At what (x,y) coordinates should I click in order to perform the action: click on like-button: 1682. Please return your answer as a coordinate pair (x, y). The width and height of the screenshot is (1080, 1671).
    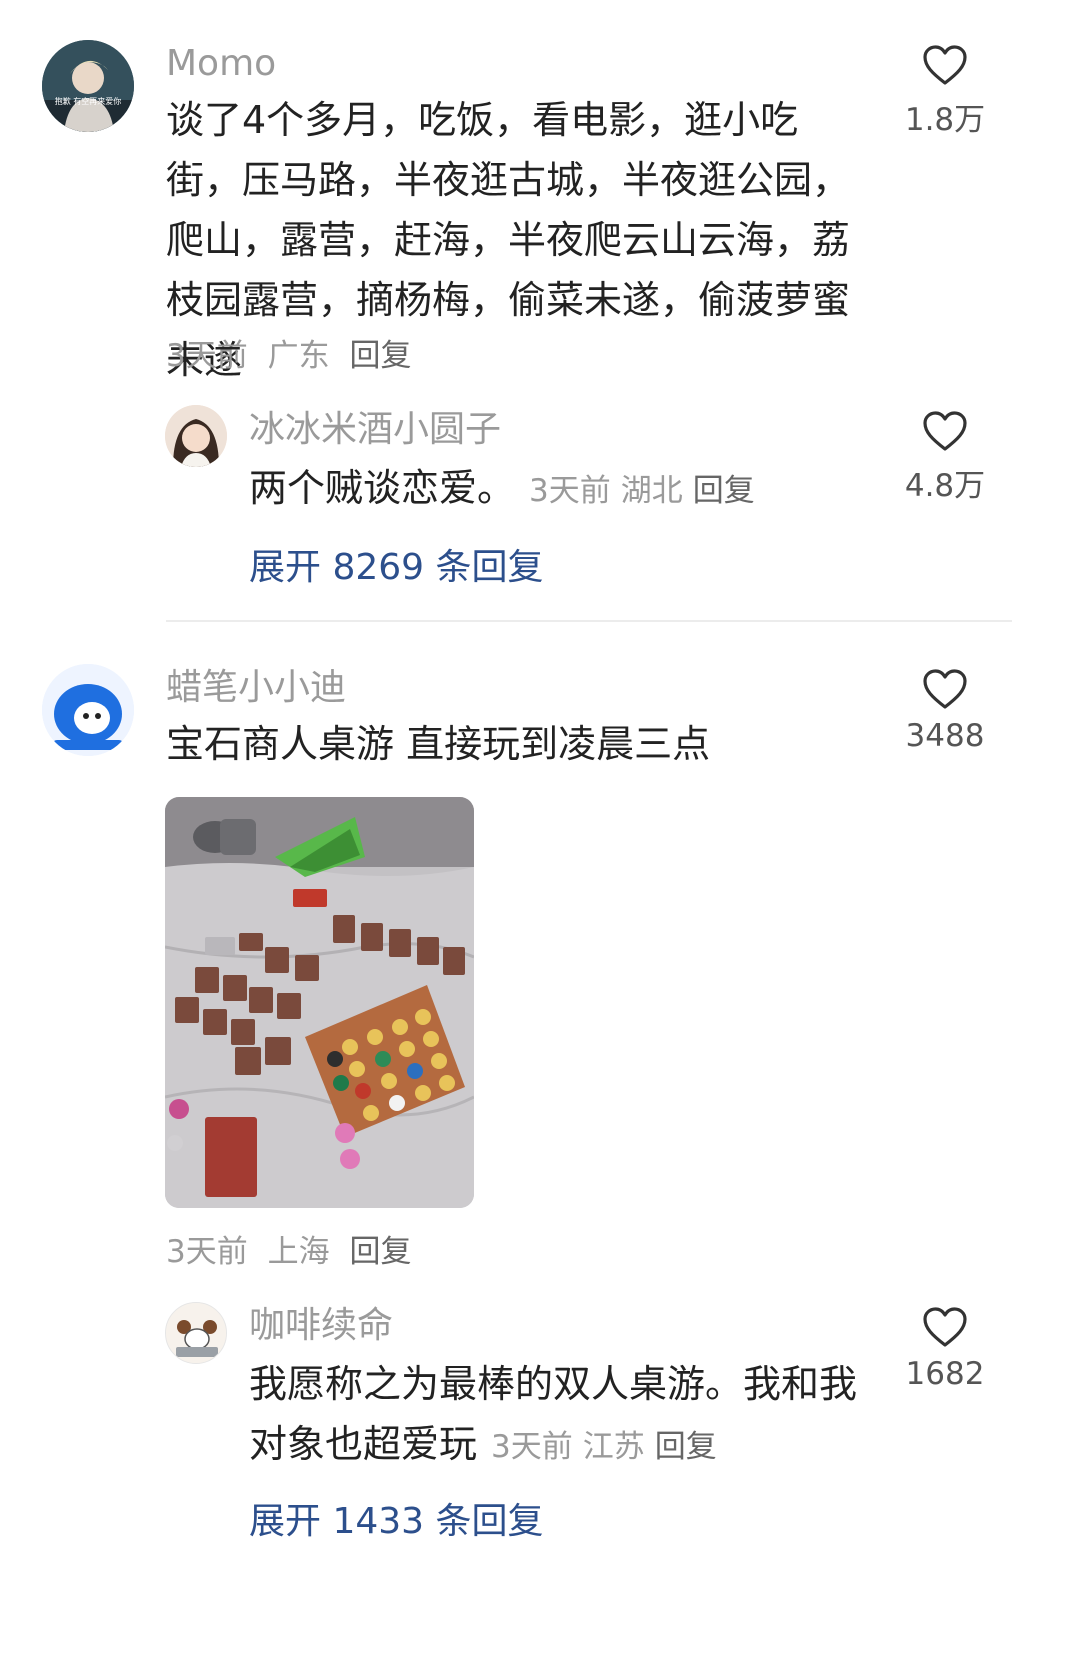
    Looking at the image, I should click on (945, 1349).